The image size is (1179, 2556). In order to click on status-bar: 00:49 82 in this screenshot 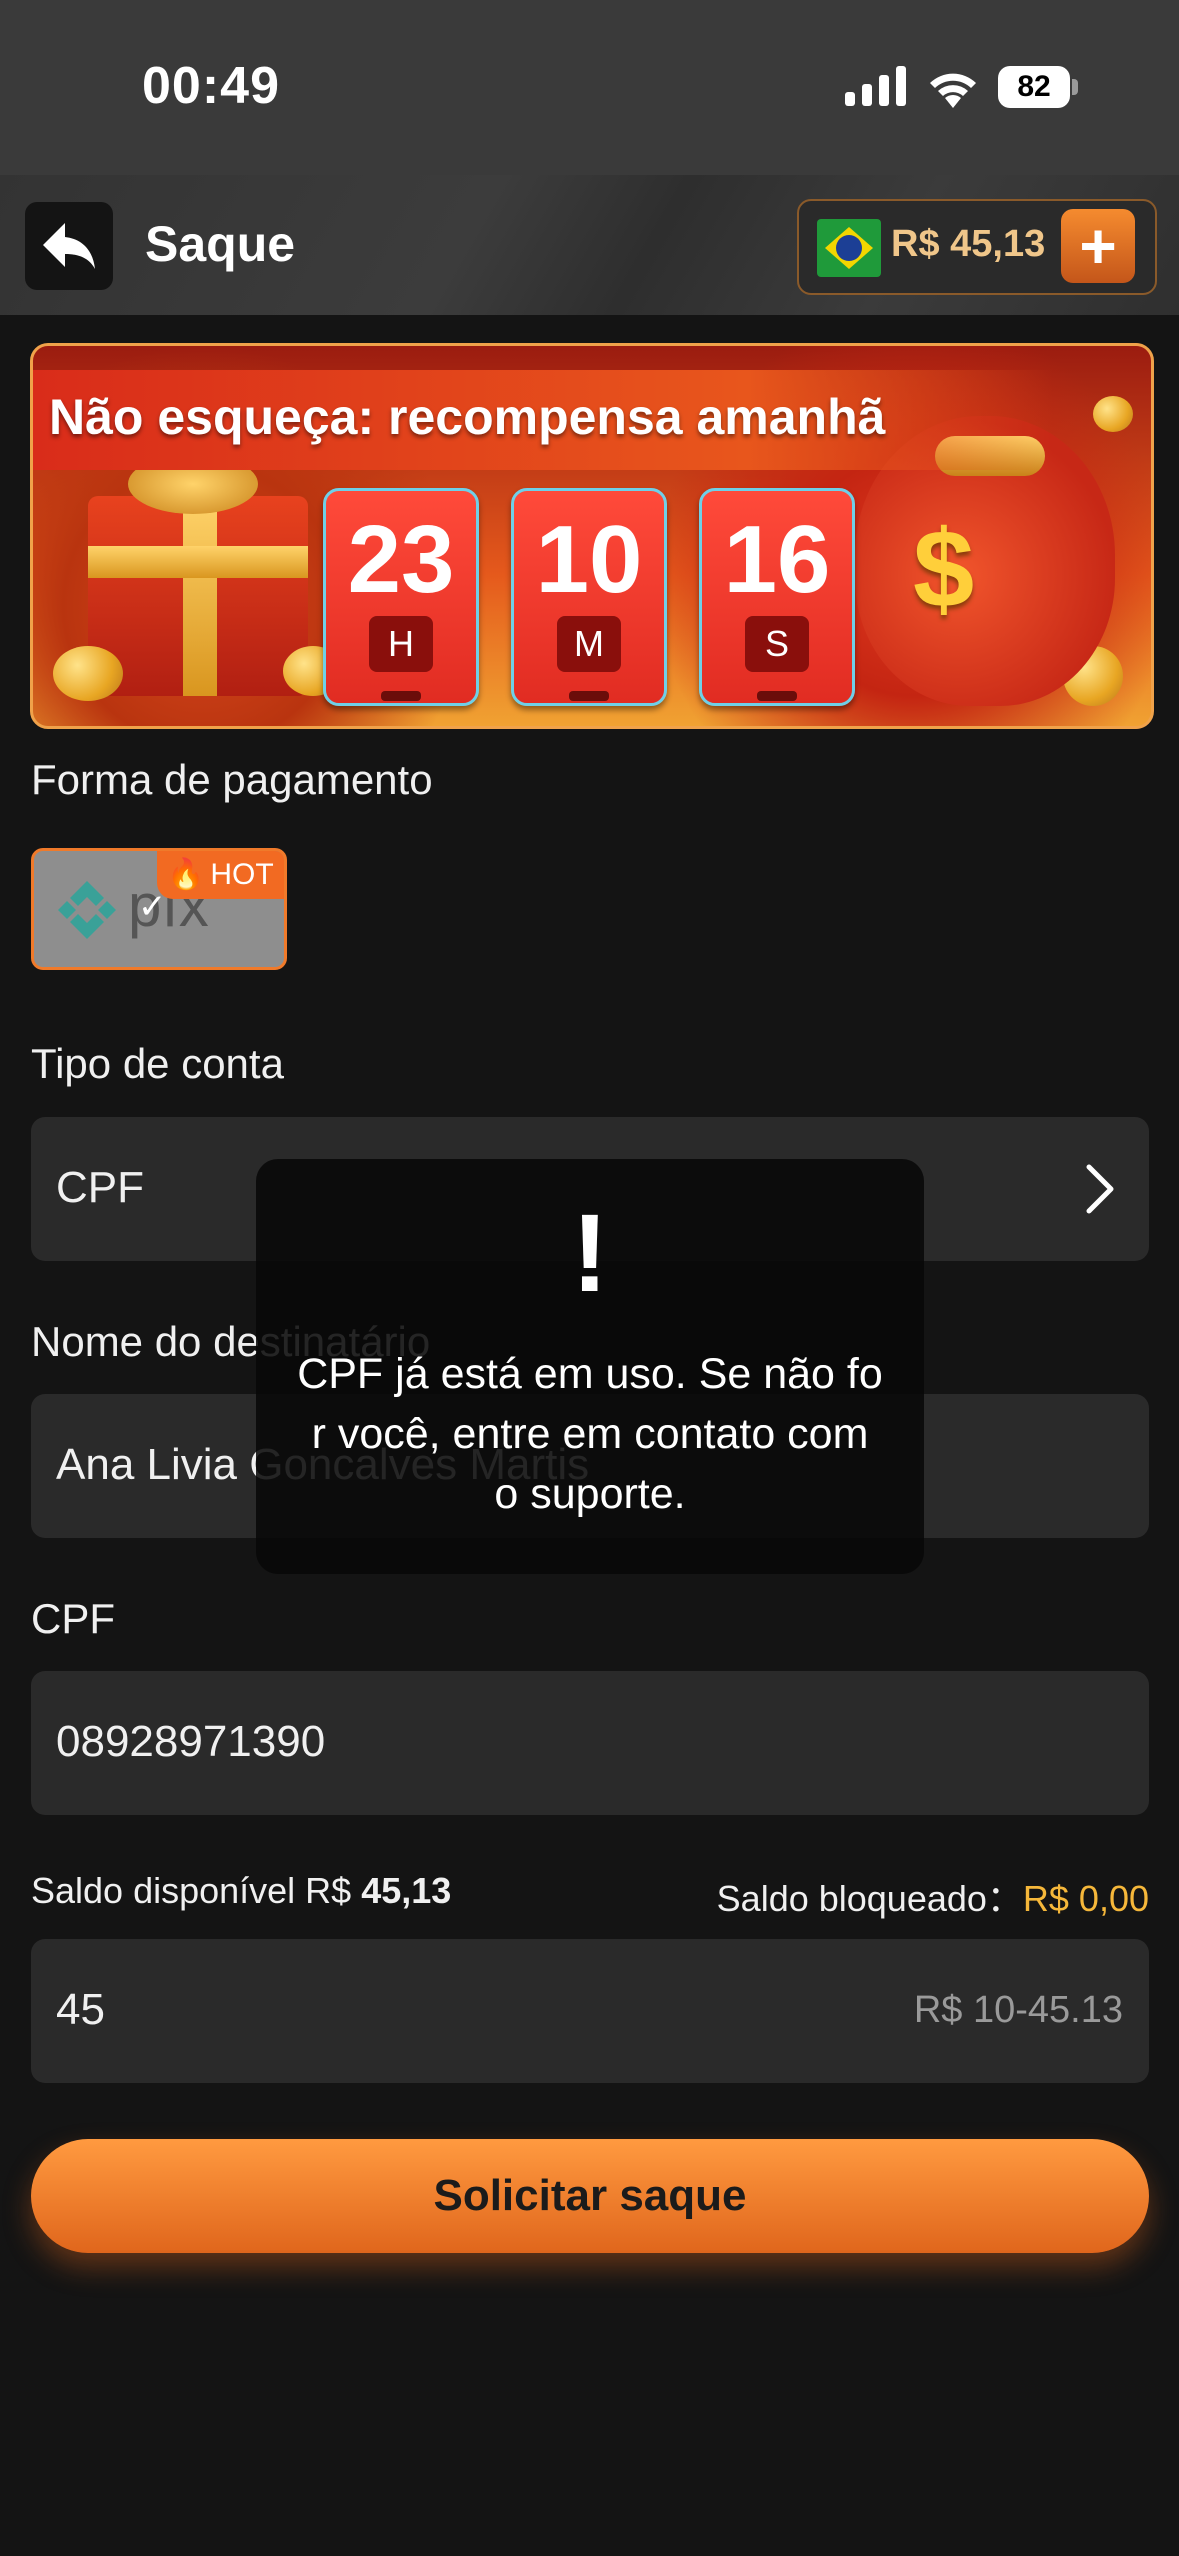, I will do `click(589, 87)`.